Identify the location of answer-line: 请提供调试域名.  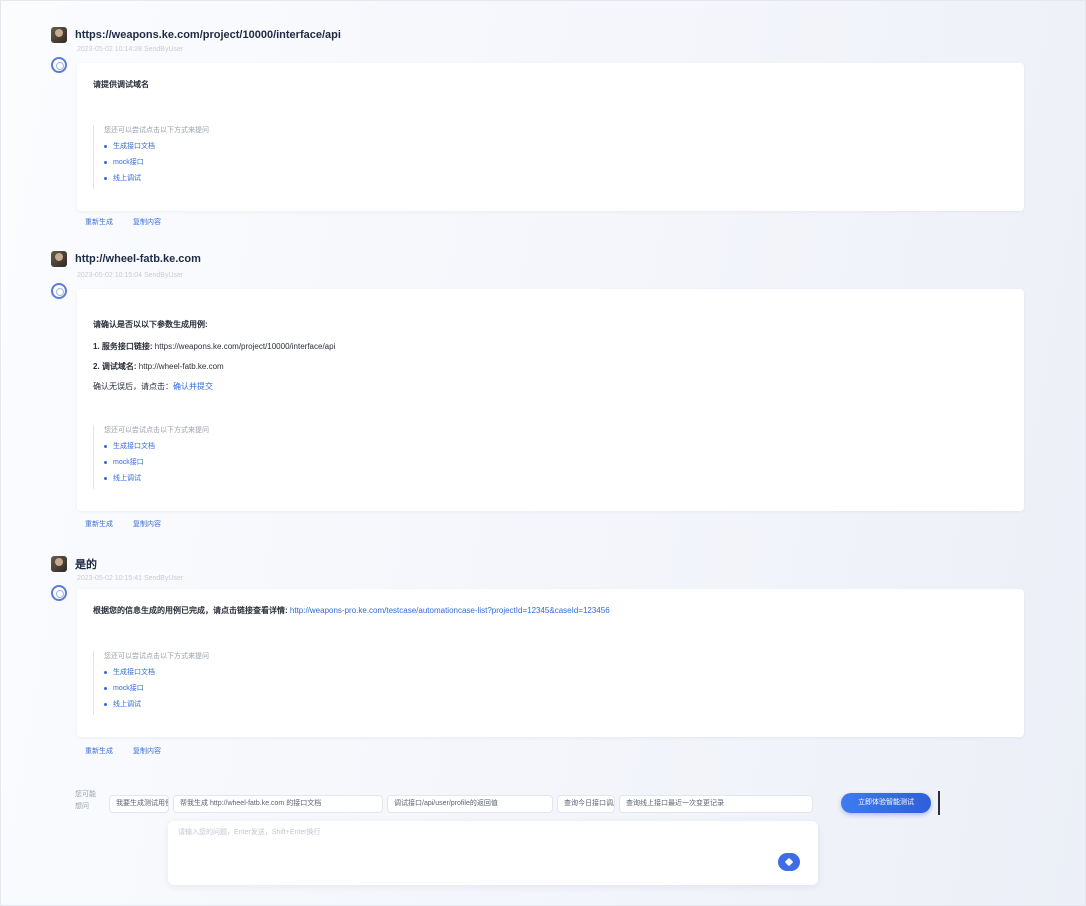
(121, 84).